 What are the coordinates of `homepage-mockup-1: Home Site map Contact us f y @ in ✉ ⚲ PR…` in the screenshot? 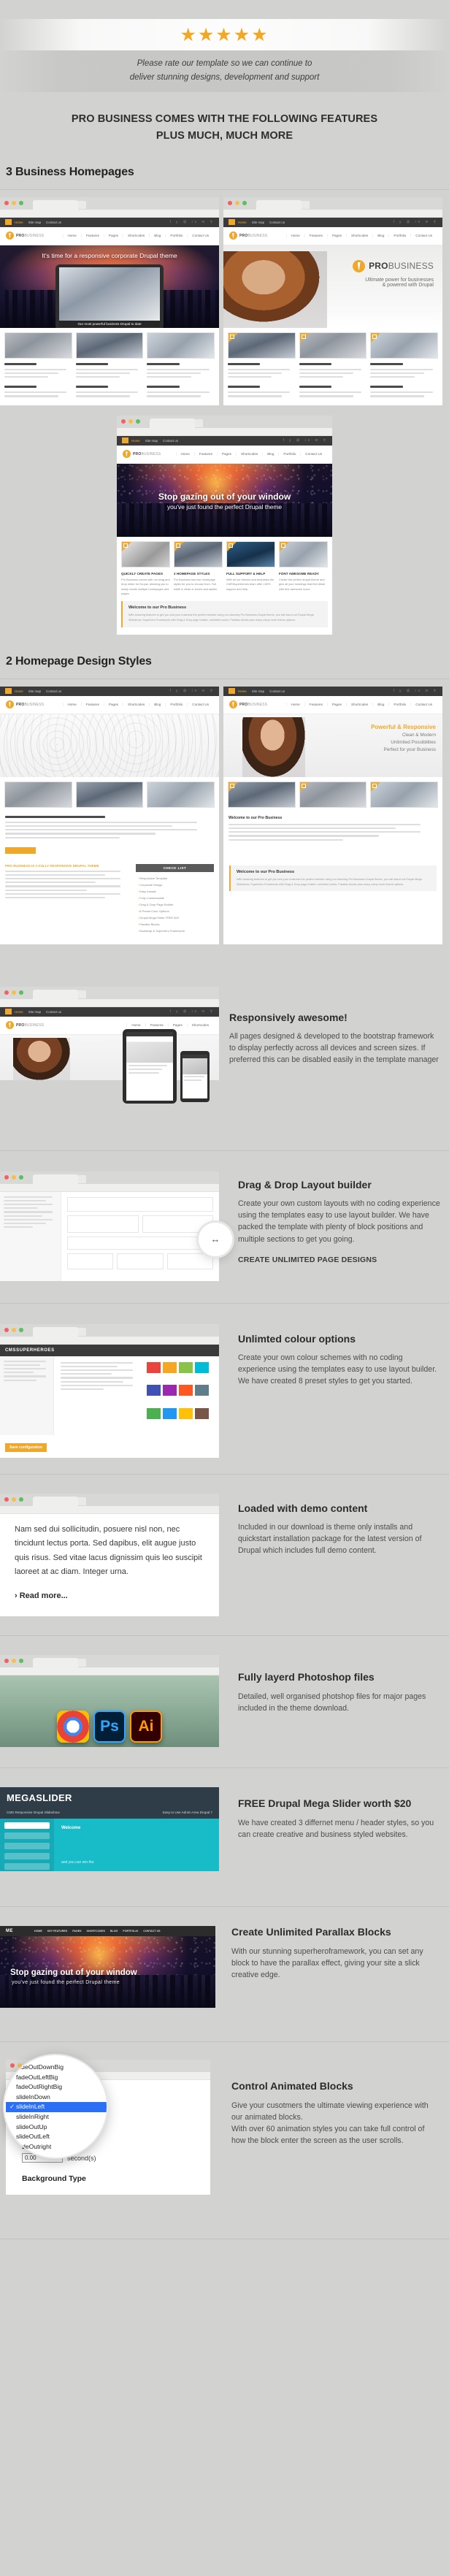 It's located at (110, 291).